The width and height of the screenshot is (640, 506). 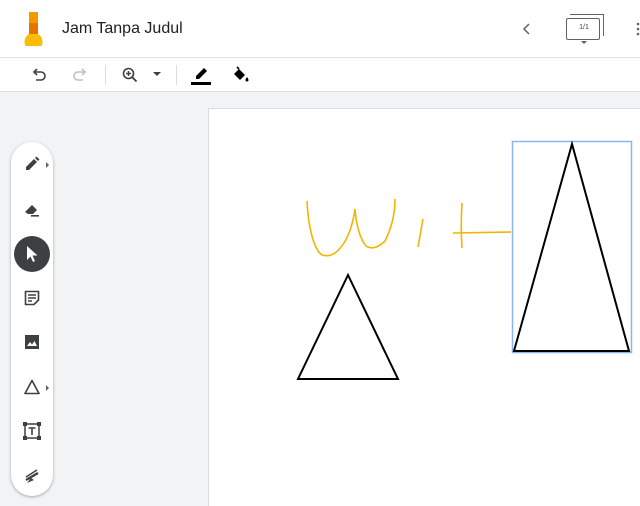 I want to click on sticky-note-icon, so click(x=32, y=298).